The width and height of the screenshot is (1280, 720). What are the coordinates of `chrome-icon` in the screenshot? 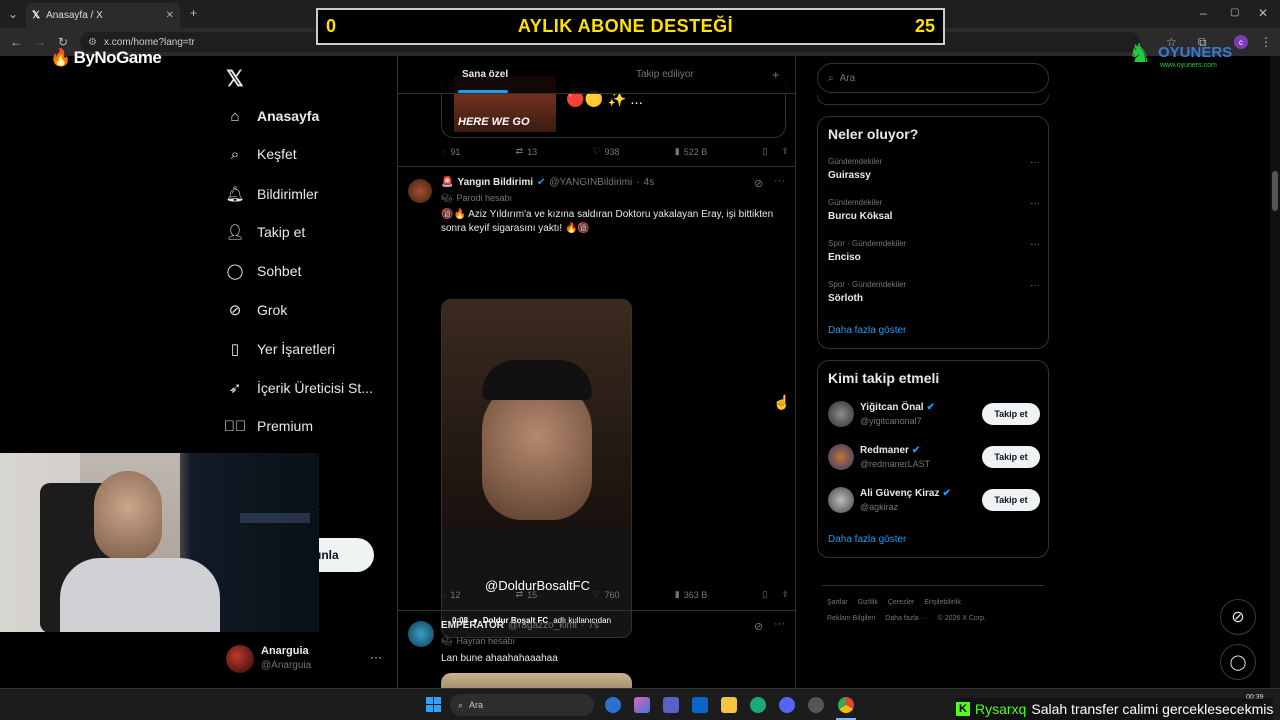 It's located at (846, 705).